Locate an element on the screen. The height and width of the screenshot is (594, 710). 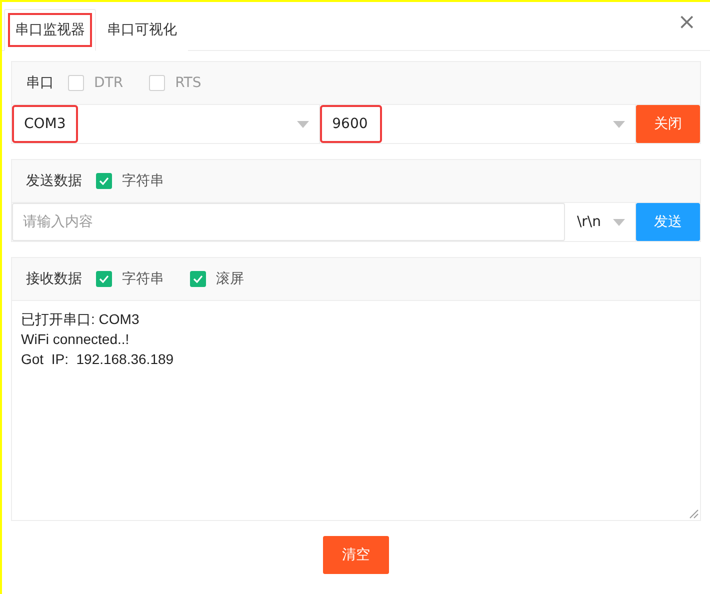
input-field: 请输入内容 is located at coordinates (288, 222).